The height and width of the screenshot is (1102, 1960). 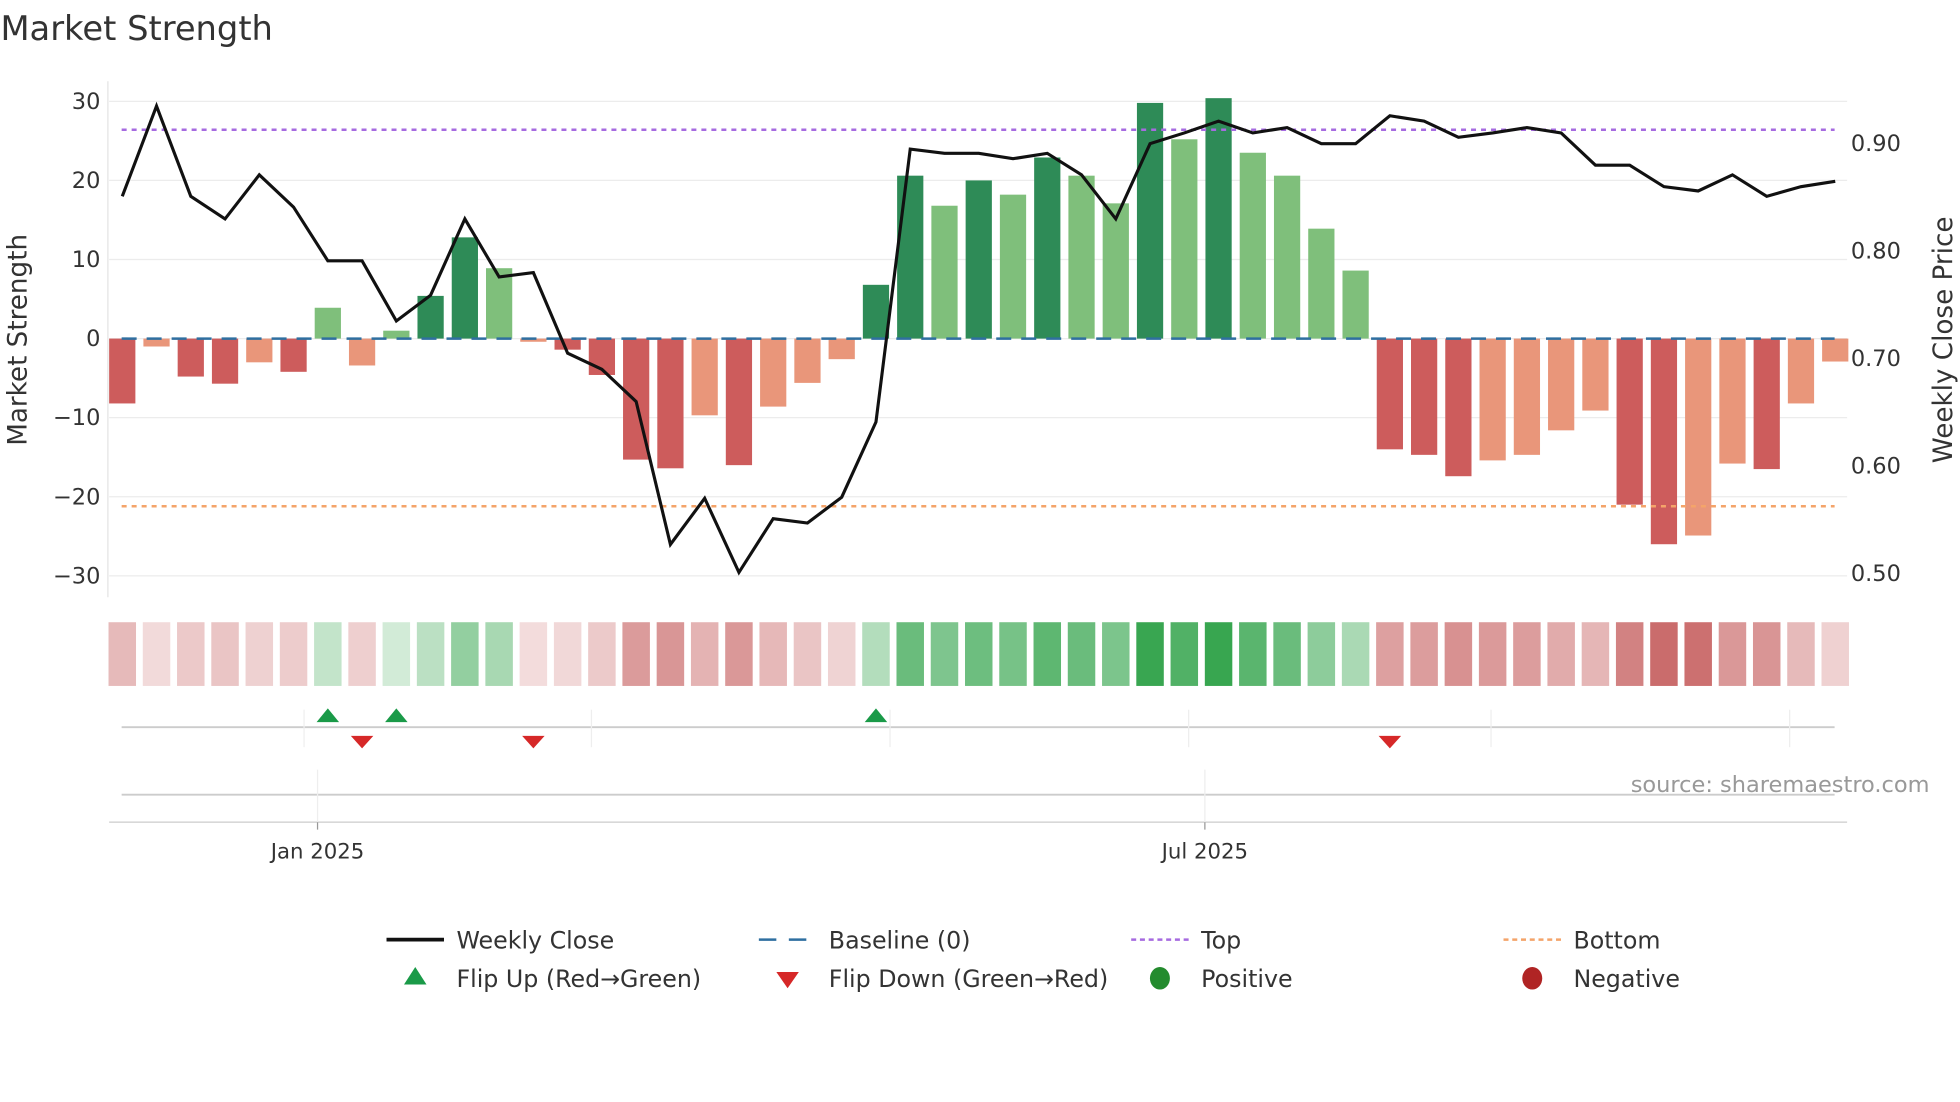 What do you see at coordinates (1944, 340) in the screenshot?
I see `y2-axis-label: Weekly Close Price` at bounding box center [1944, 340].